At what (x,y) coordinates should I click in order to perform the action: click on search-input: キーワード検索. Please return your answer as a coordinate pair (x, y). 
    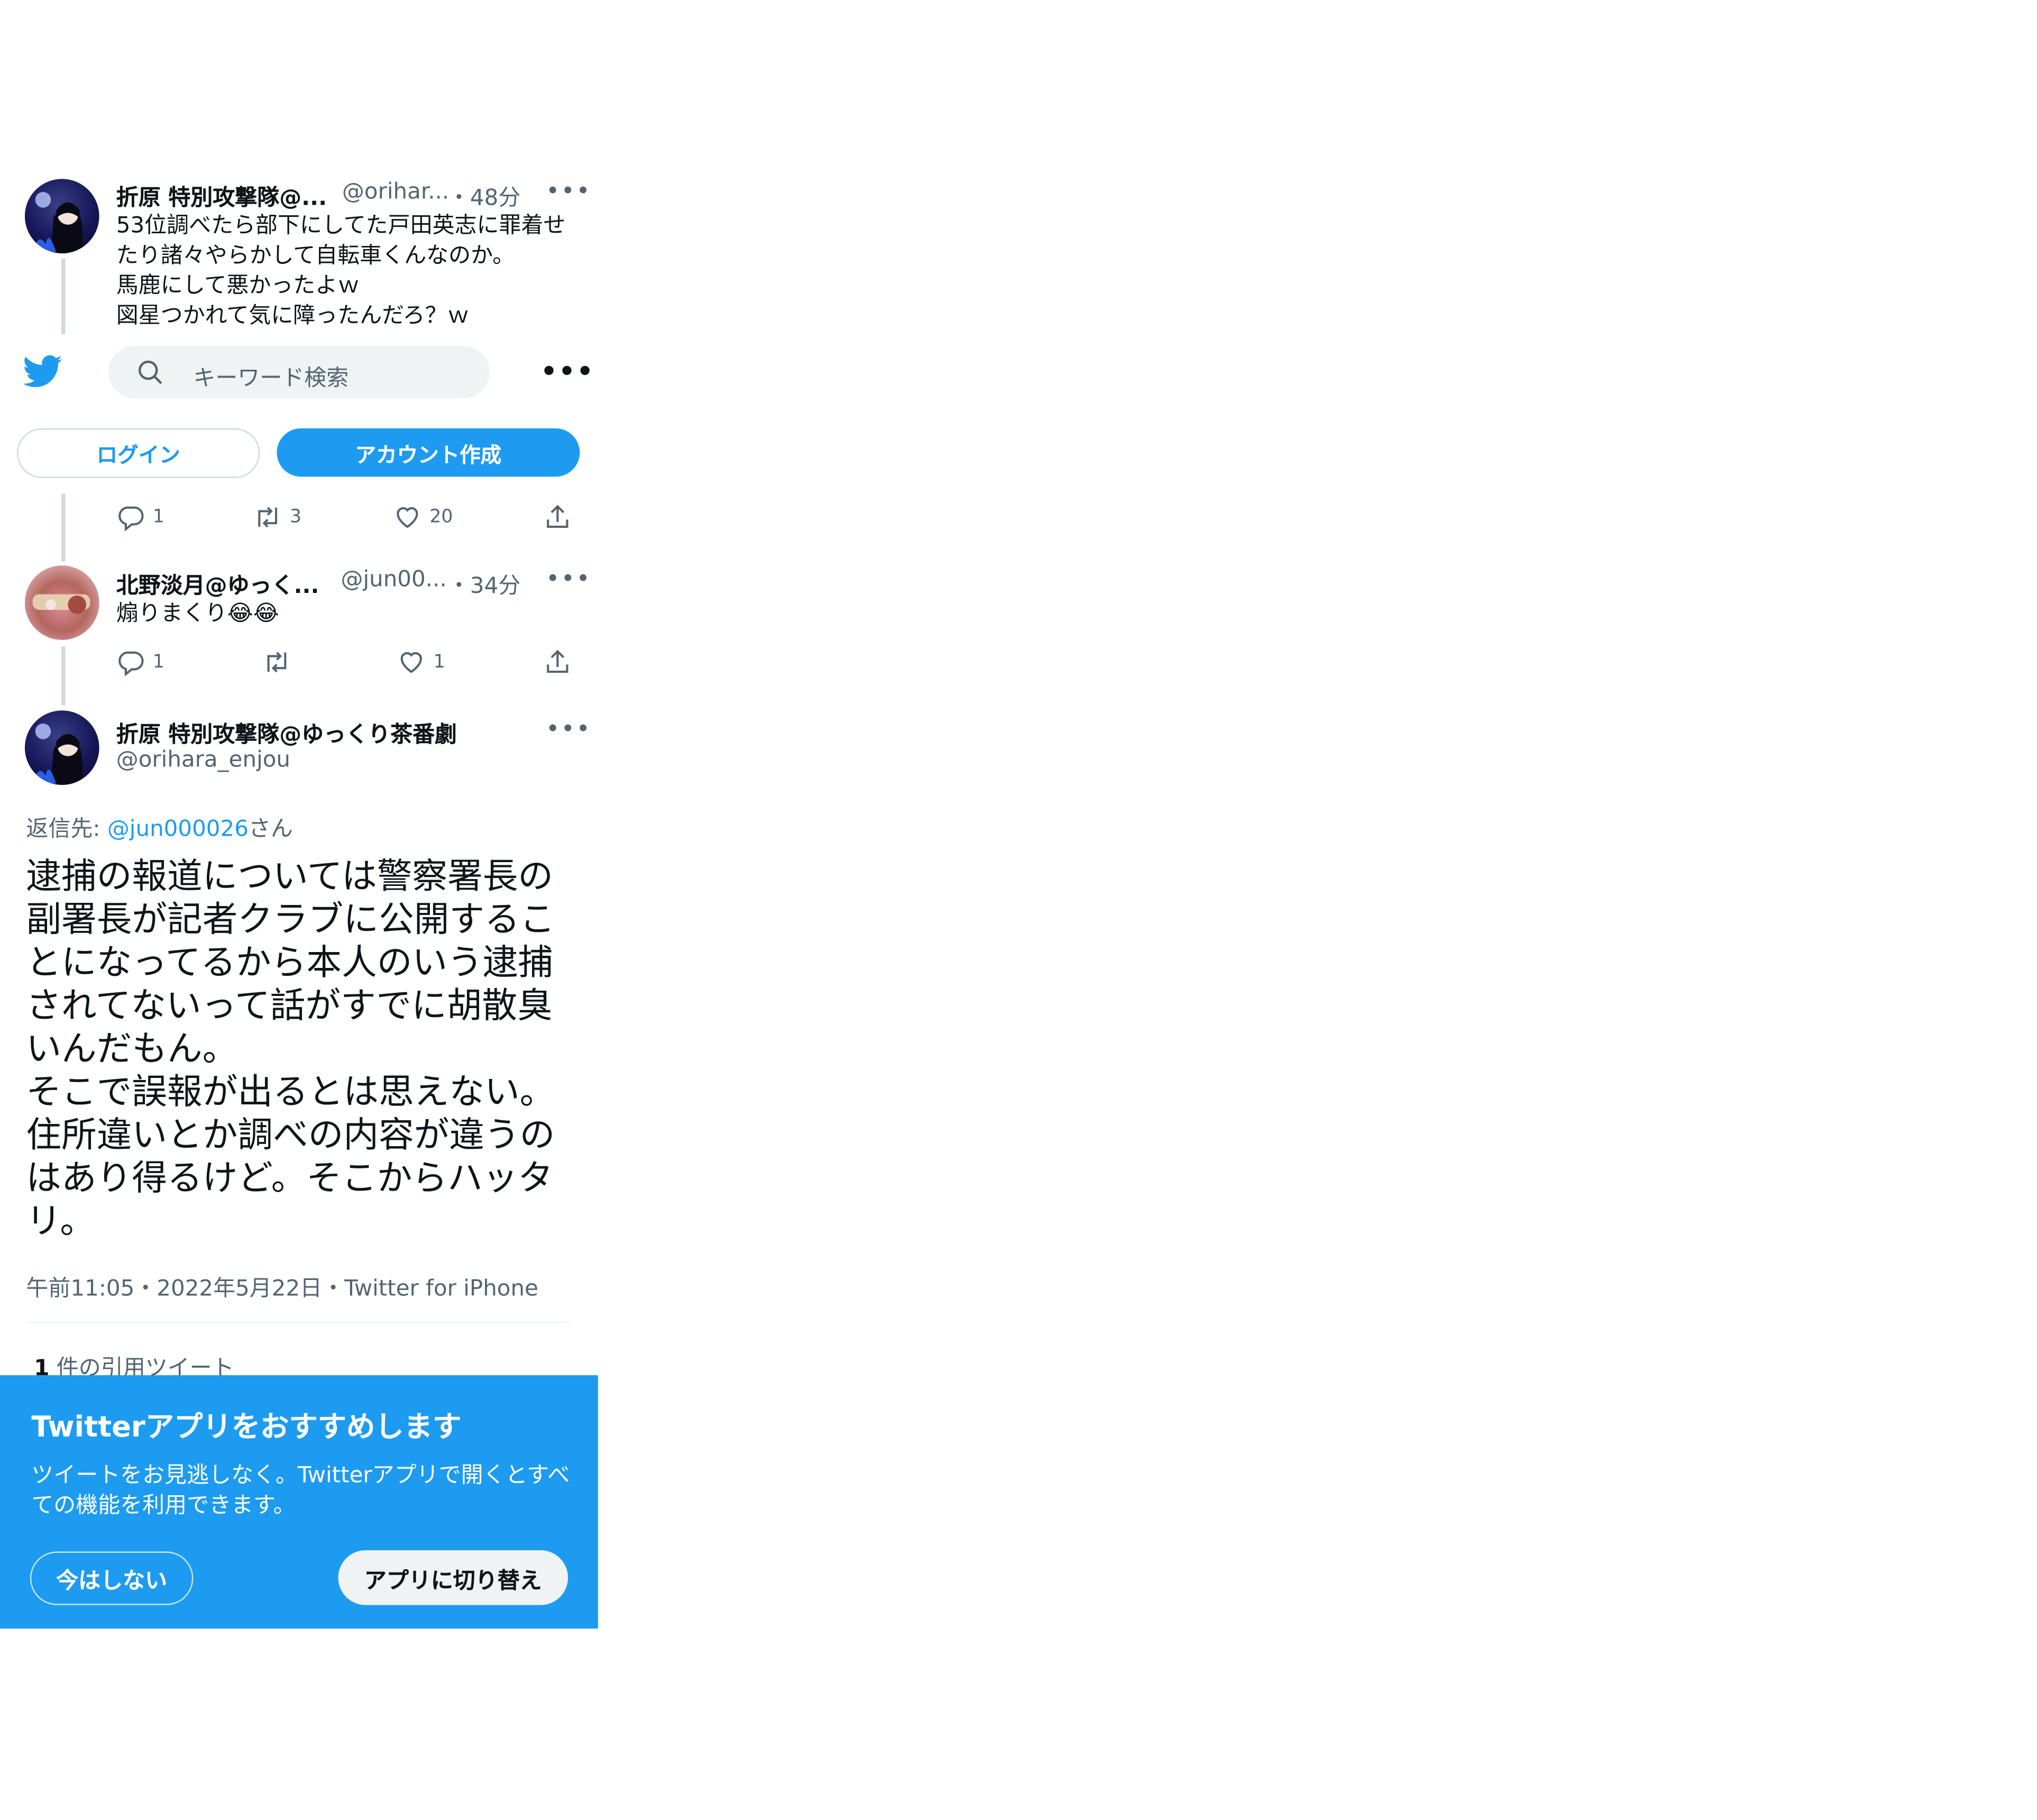
    Looking at the image, I should click on (299, 372).